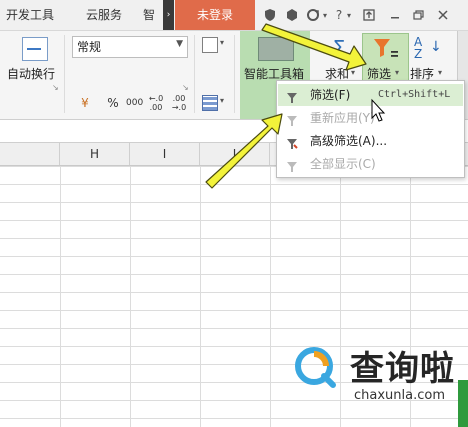  What do you see at coordinates (292, 165) in the screenshot?
I see `show-all-icon` at bounding box center [292, 165].